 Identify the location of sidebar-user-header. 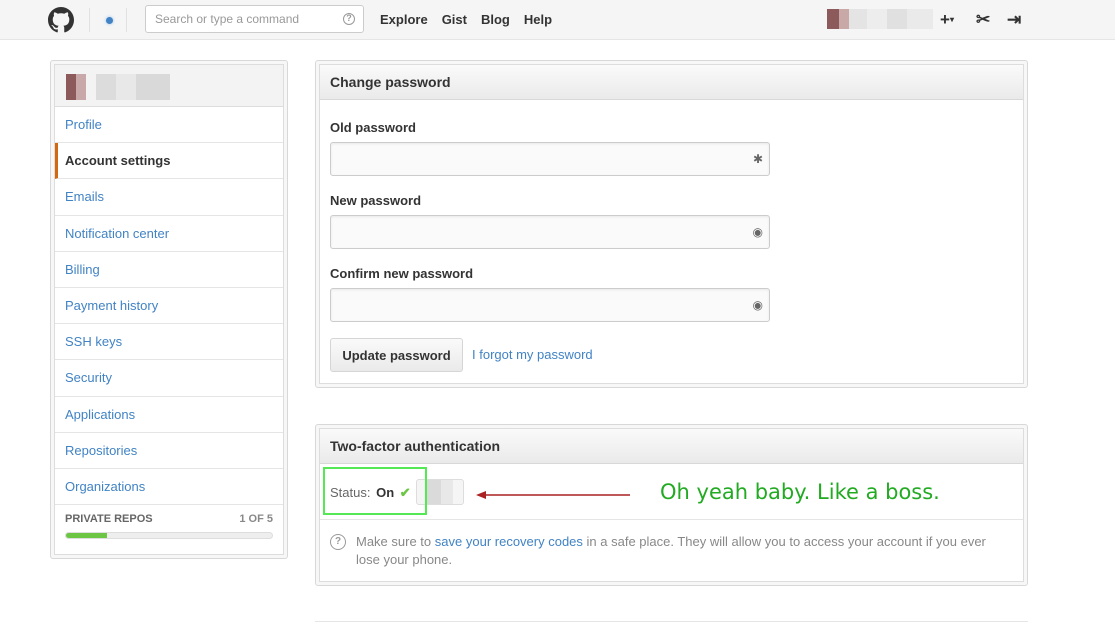
(169, 86).